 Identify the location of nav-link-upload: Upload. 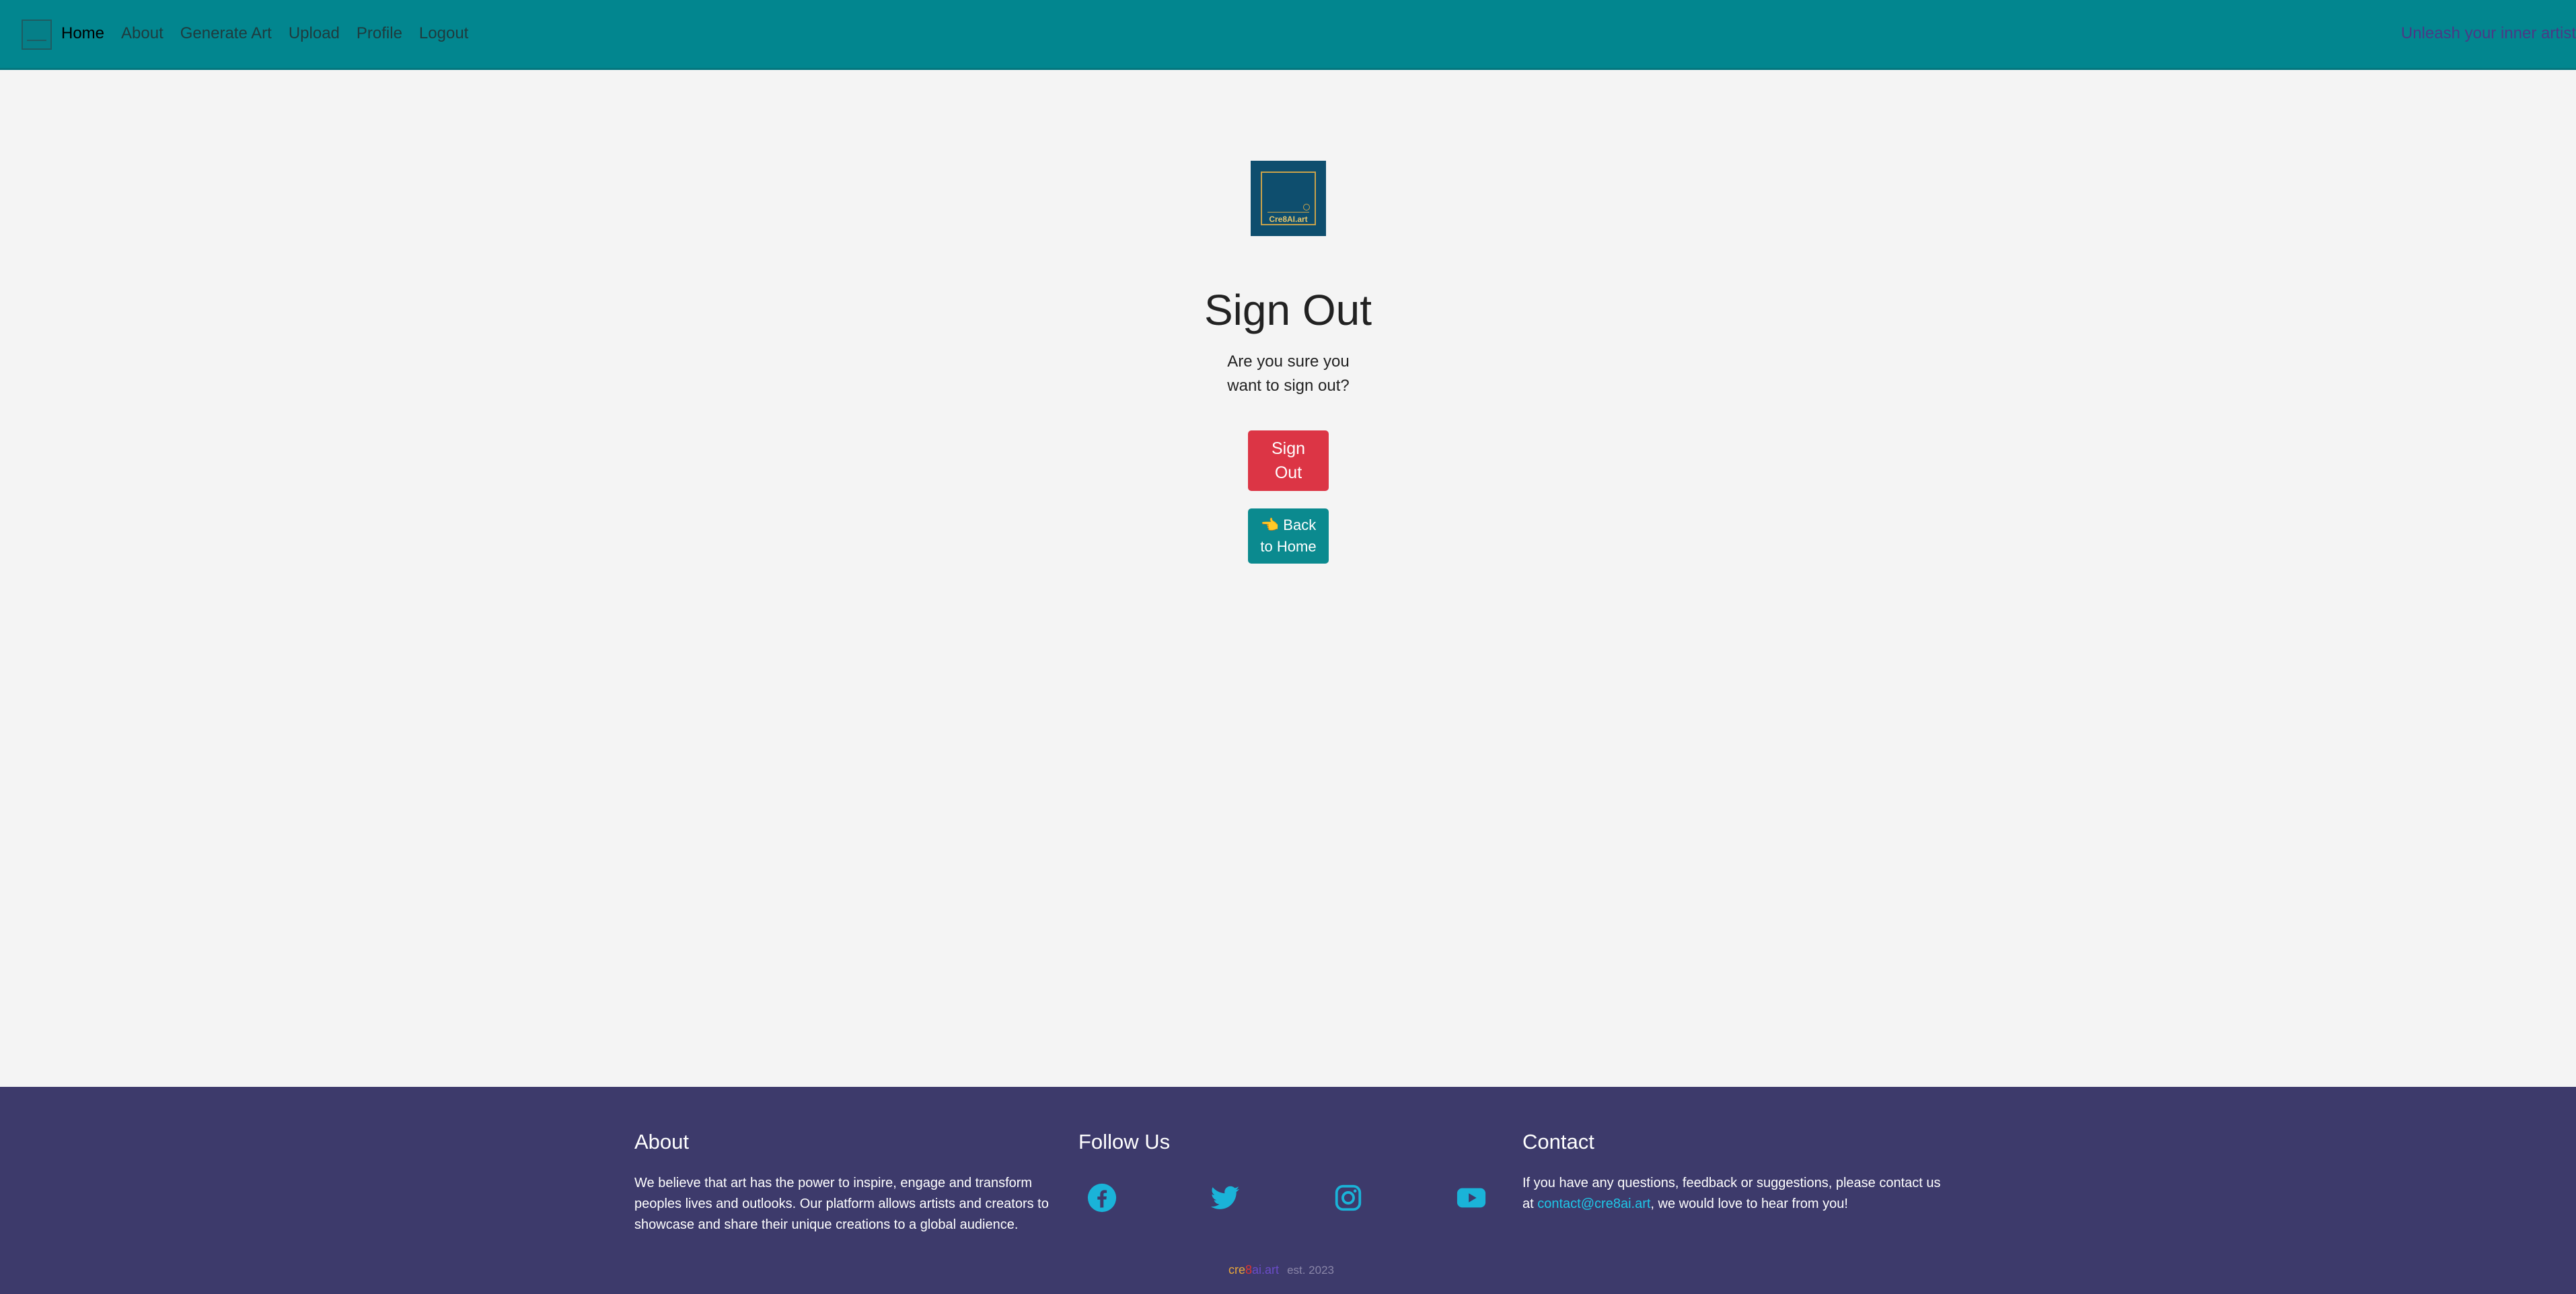
(314, 33).